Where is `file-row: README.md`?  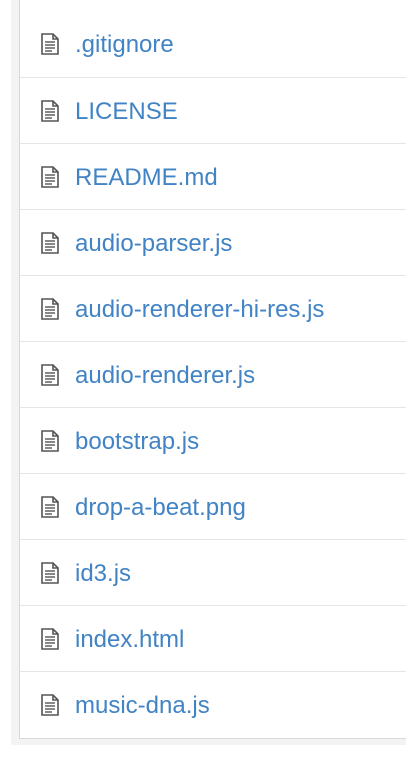
file-row: README.md is located at coordinates (213, 176).